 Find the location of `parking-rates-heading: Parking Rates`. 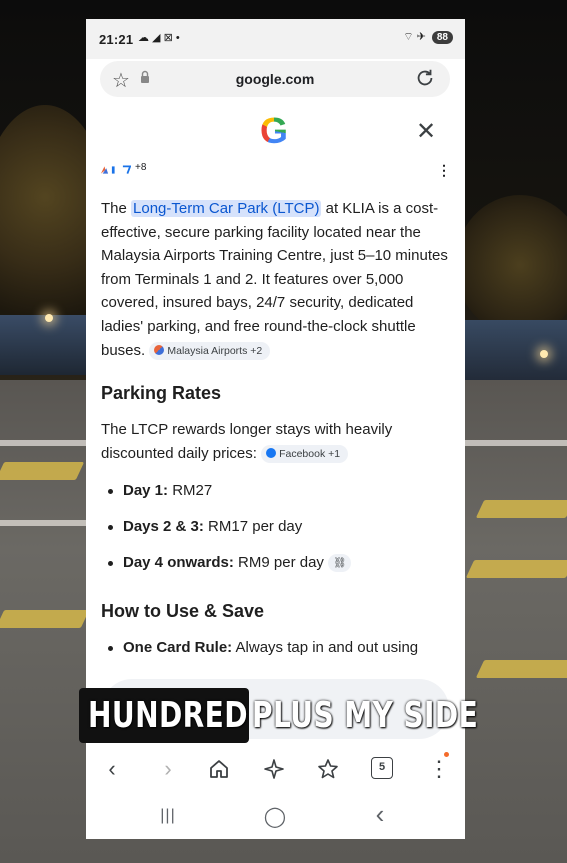

parking-rates-heading: Parking Rates is located at coordinates (161, 393).